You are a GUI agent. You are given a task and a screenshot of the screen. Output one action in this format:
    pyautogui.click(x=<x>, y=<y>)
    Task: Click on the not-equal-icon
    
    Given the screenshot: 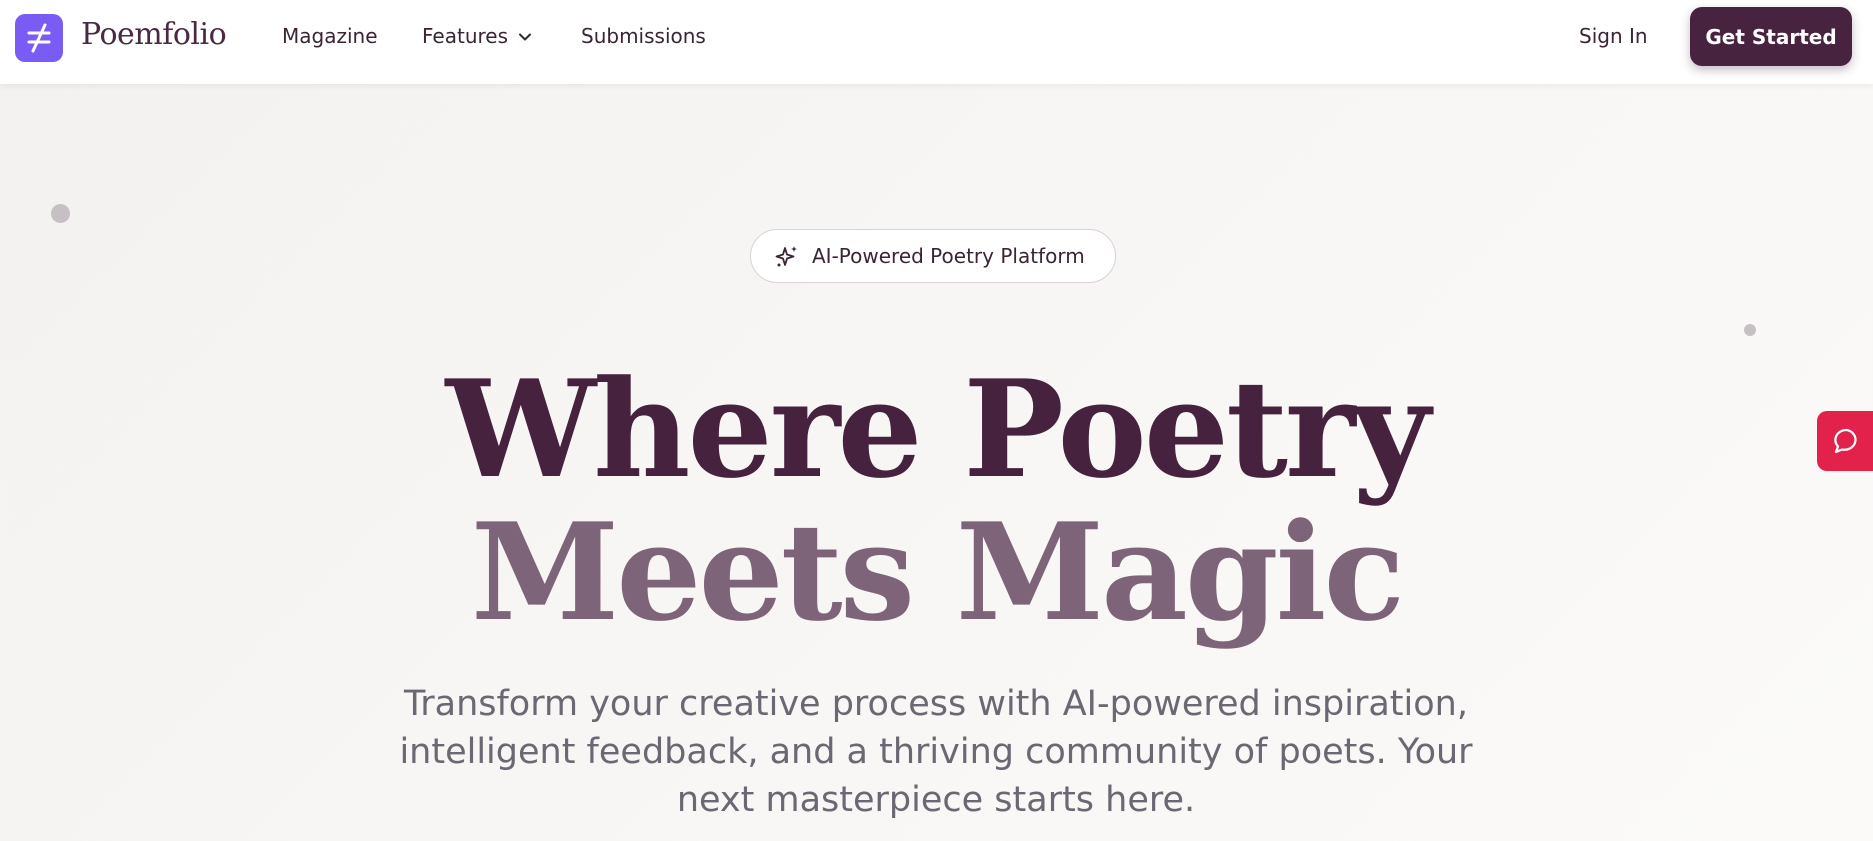 What is the action you would take?
    pyautogui.click(x=39, y=38)
    